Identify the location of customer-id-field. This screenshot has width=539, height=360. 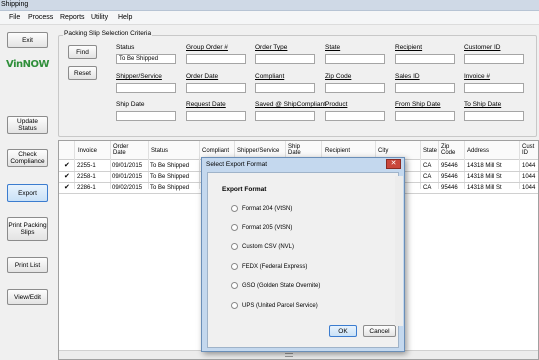
(494, 59).